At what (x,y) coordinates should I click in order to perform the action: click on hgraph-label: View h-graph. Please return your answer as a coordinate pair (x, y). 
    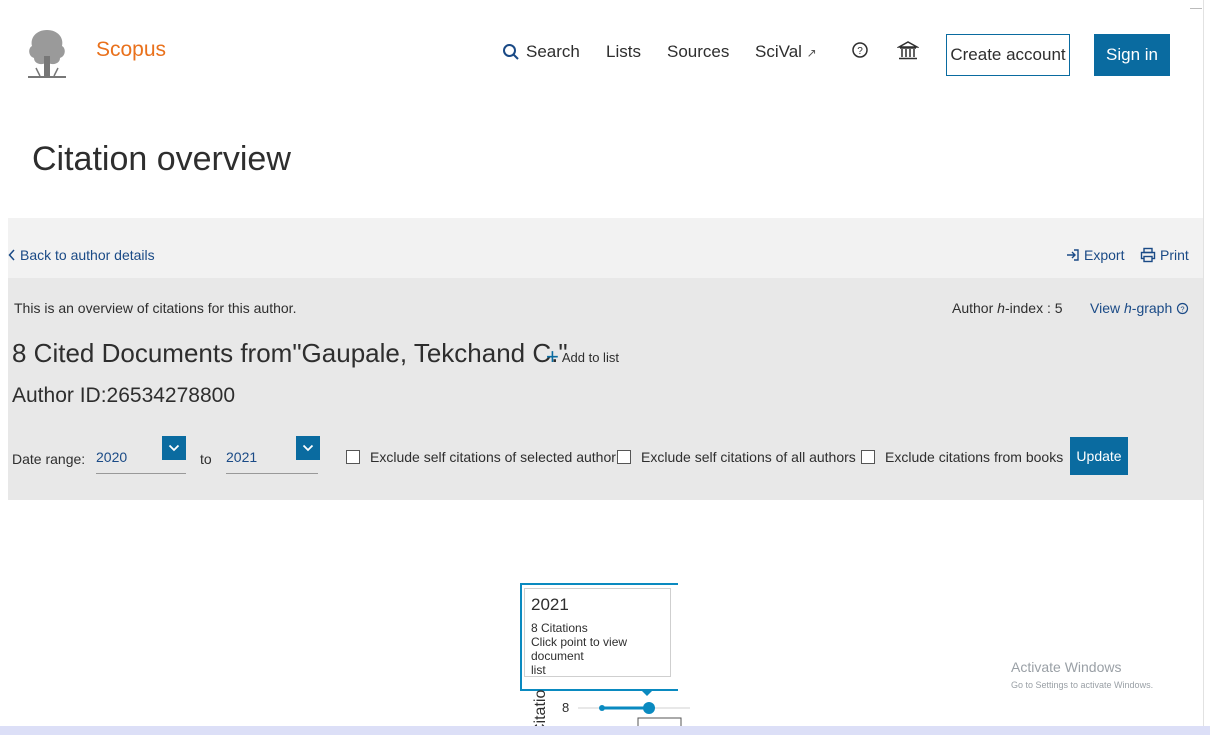
    Looking at the image, I should click on (1131, 308).